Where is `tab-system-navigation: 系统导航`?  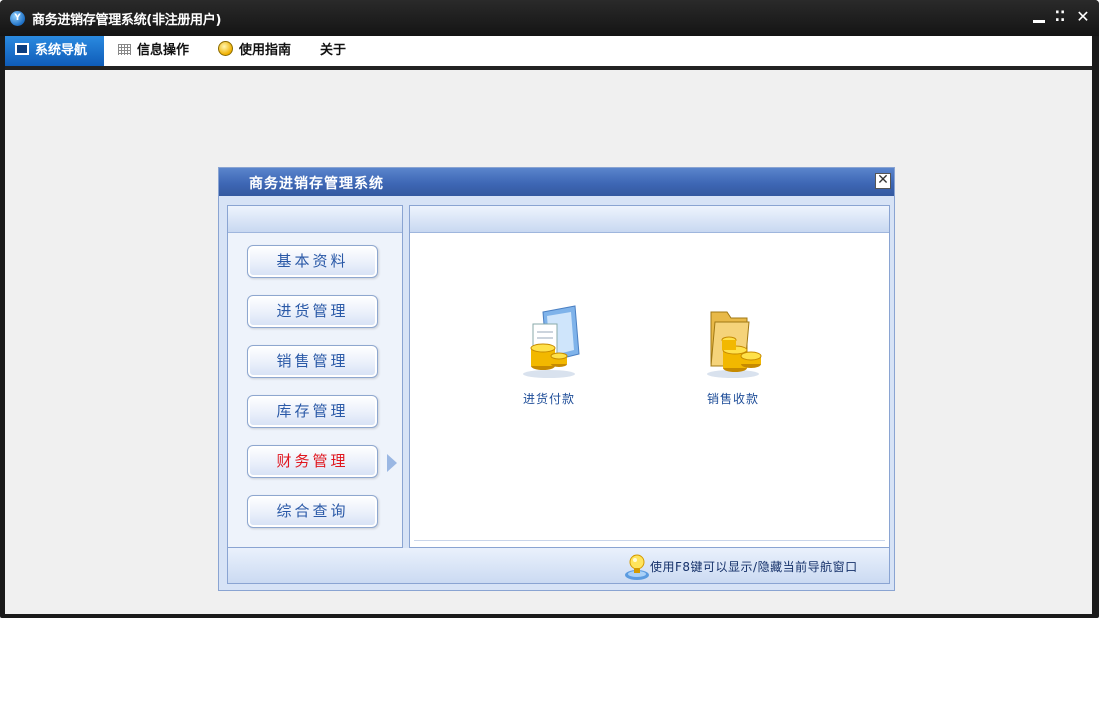
tab-system-navigation: 系统导航 is located at coordinates (54, 51).